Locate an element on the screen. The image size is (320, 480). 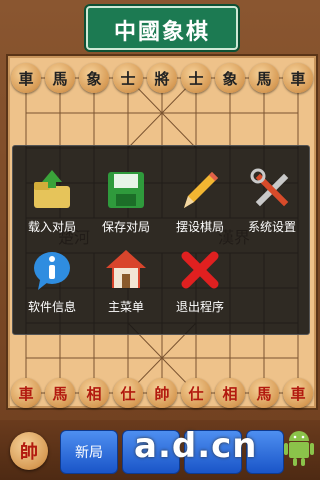
title-banner: 中國象棋 is located at coordinates (162, 28).